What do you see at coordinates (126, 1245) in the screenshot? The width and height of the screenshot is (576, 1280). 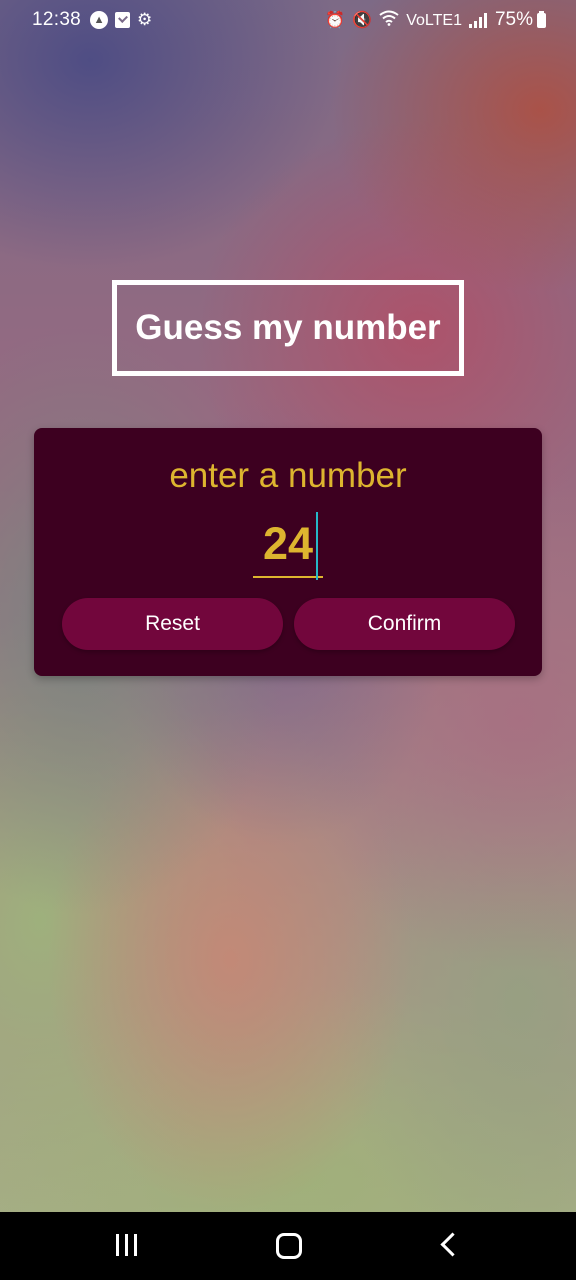 I see `recent-apps-icon` at bounding box center [126, 1245].